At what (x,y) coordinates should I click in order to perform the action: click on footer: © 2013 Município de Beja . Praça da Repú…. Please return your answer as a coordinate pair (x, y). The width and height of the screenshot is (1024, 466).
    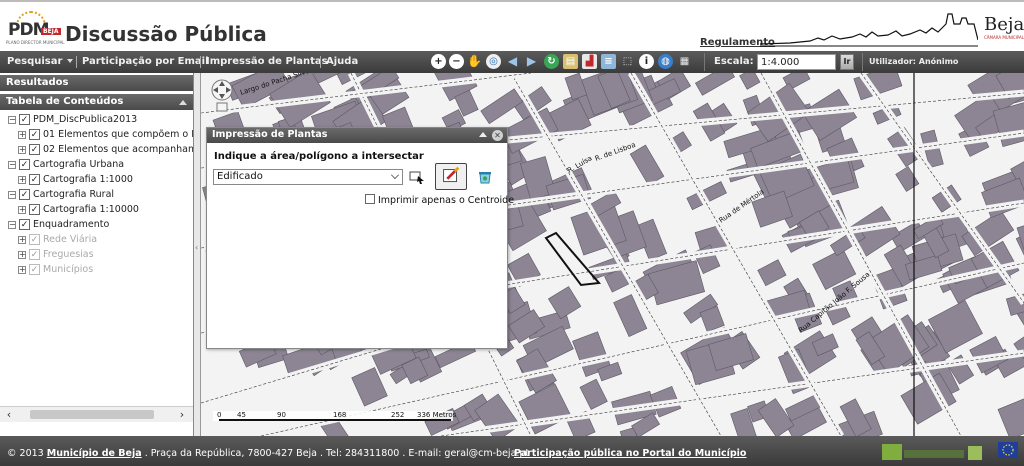
    Looking at the image, I should click on (512, 451).